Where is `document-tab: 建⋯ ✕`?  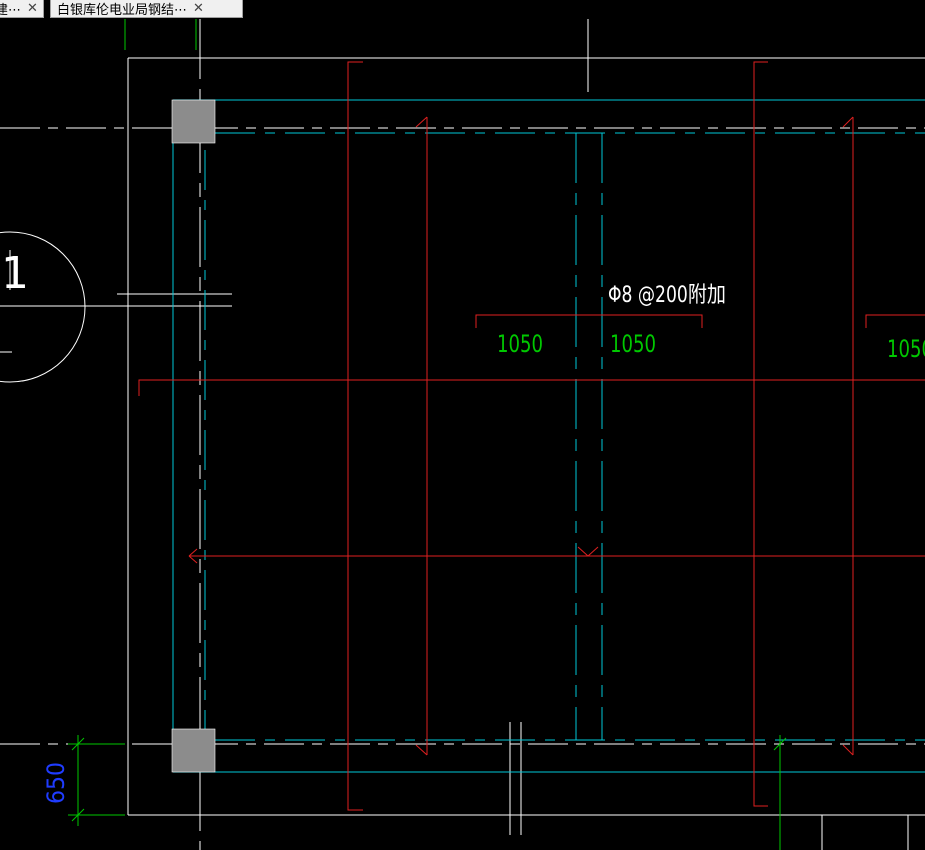 document-tab: 建⋯ ✕ is located at coordinates (22, 9).